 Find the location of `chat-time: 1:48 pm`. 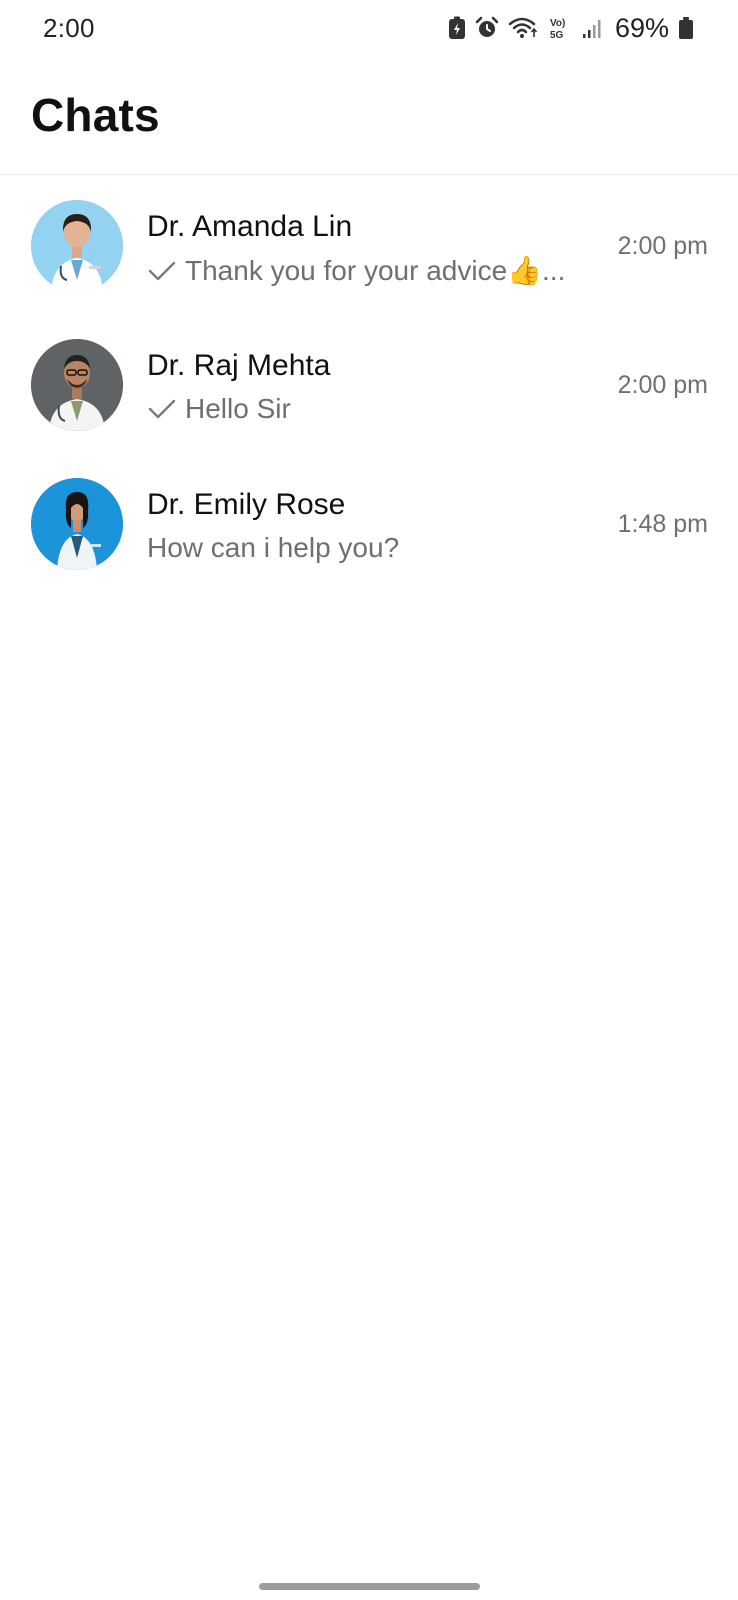

chat-time: 1:48 pm is located at coordinates (662, 524).